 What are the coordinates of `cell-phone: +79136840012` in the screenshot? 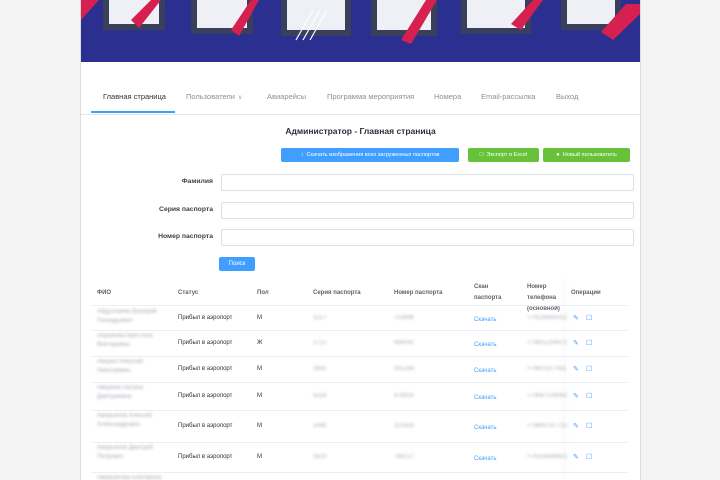 It's located at (547, 318).